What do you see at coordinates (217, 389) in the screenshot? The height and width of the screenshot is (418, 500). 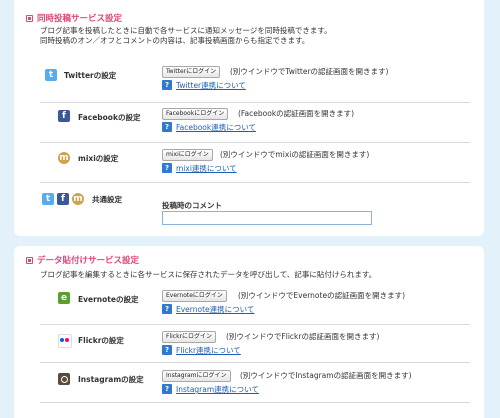 I see `instagram-about-link: Instagram連携について` at bounding box center [217, 389].